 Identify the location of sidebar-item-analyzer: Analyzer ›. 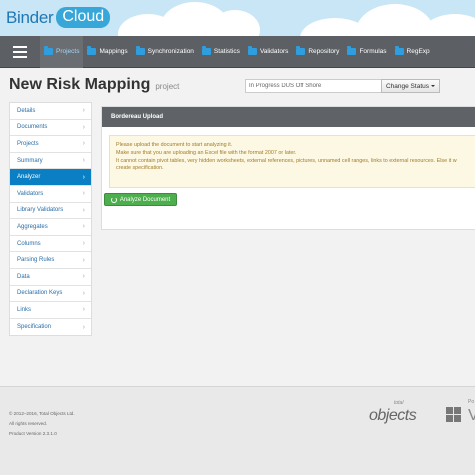
(50, 177).